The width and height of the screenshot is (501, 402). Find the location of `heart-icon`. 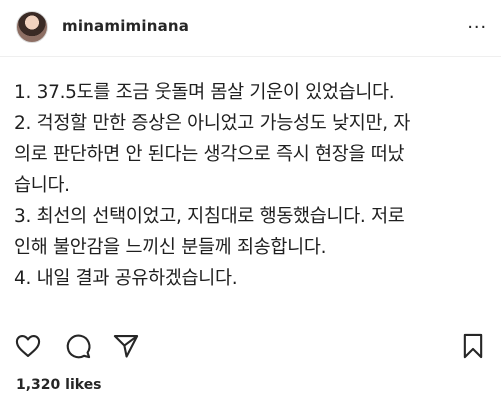

heart-icon is located at coordinates (28, 348).